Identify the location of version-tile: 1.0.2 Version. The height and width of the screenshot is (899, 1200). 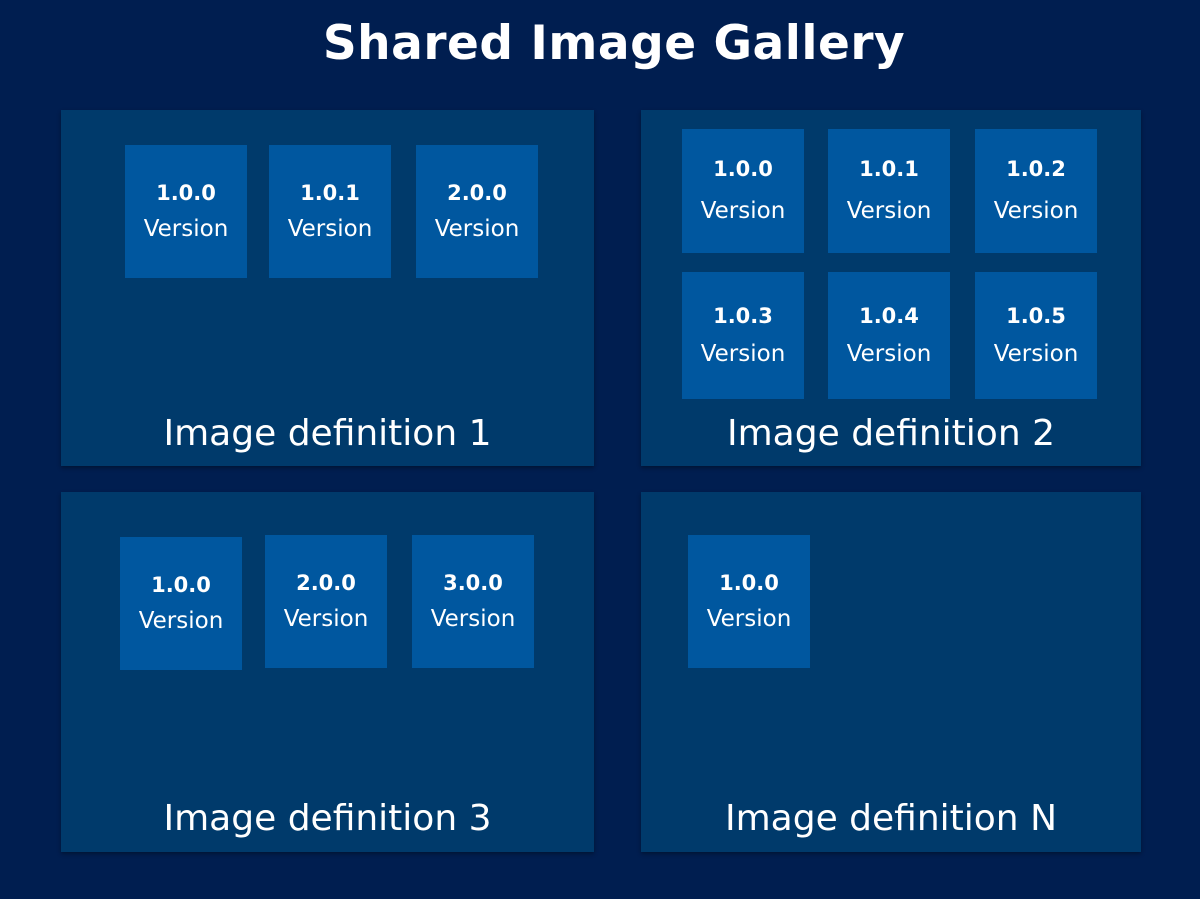
(1036, 191).